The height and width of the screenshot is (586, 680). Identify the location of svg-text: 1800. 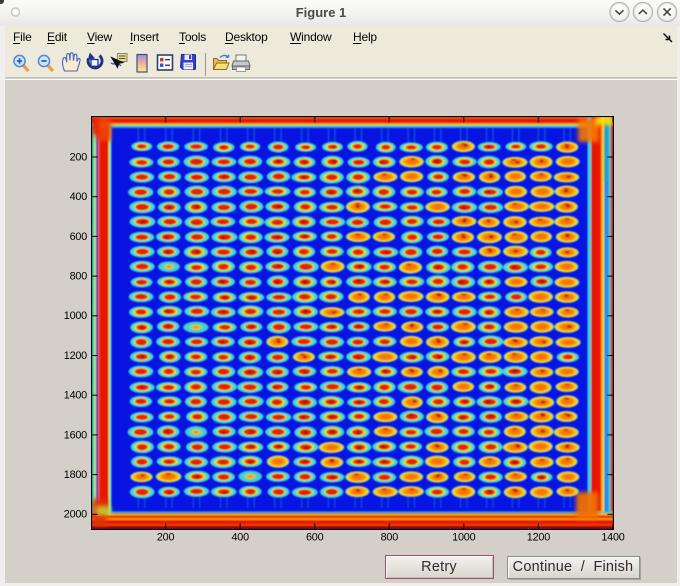
(75, 475).